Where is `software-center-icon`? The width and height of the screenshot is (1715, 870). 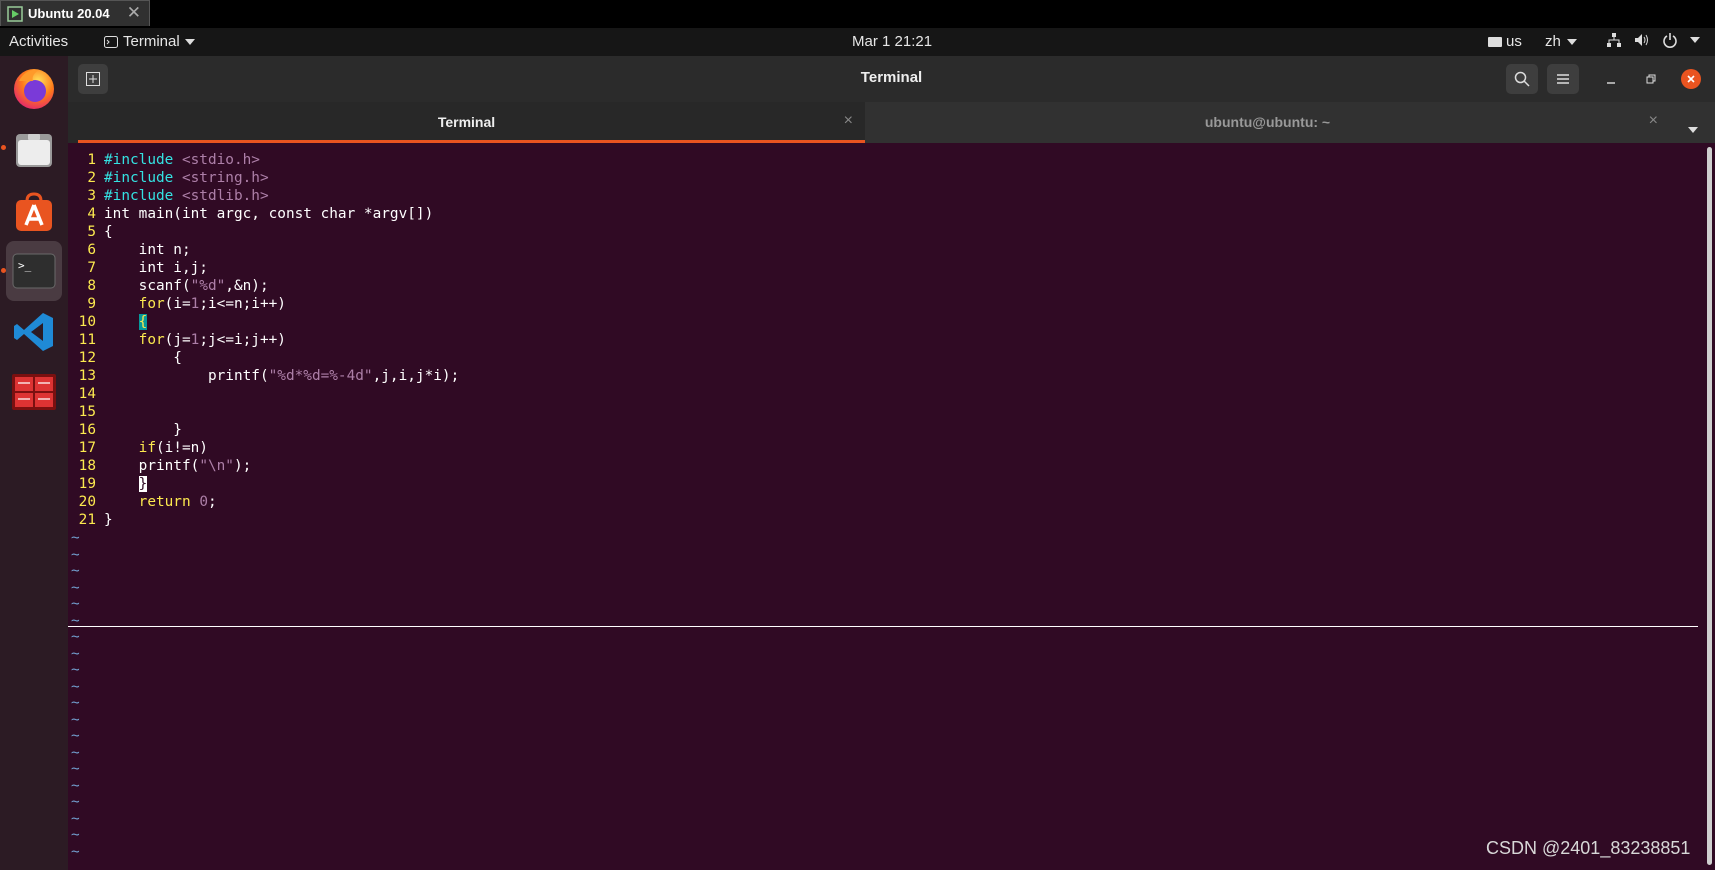
software-center-icon is located at coordinates (34, 211).